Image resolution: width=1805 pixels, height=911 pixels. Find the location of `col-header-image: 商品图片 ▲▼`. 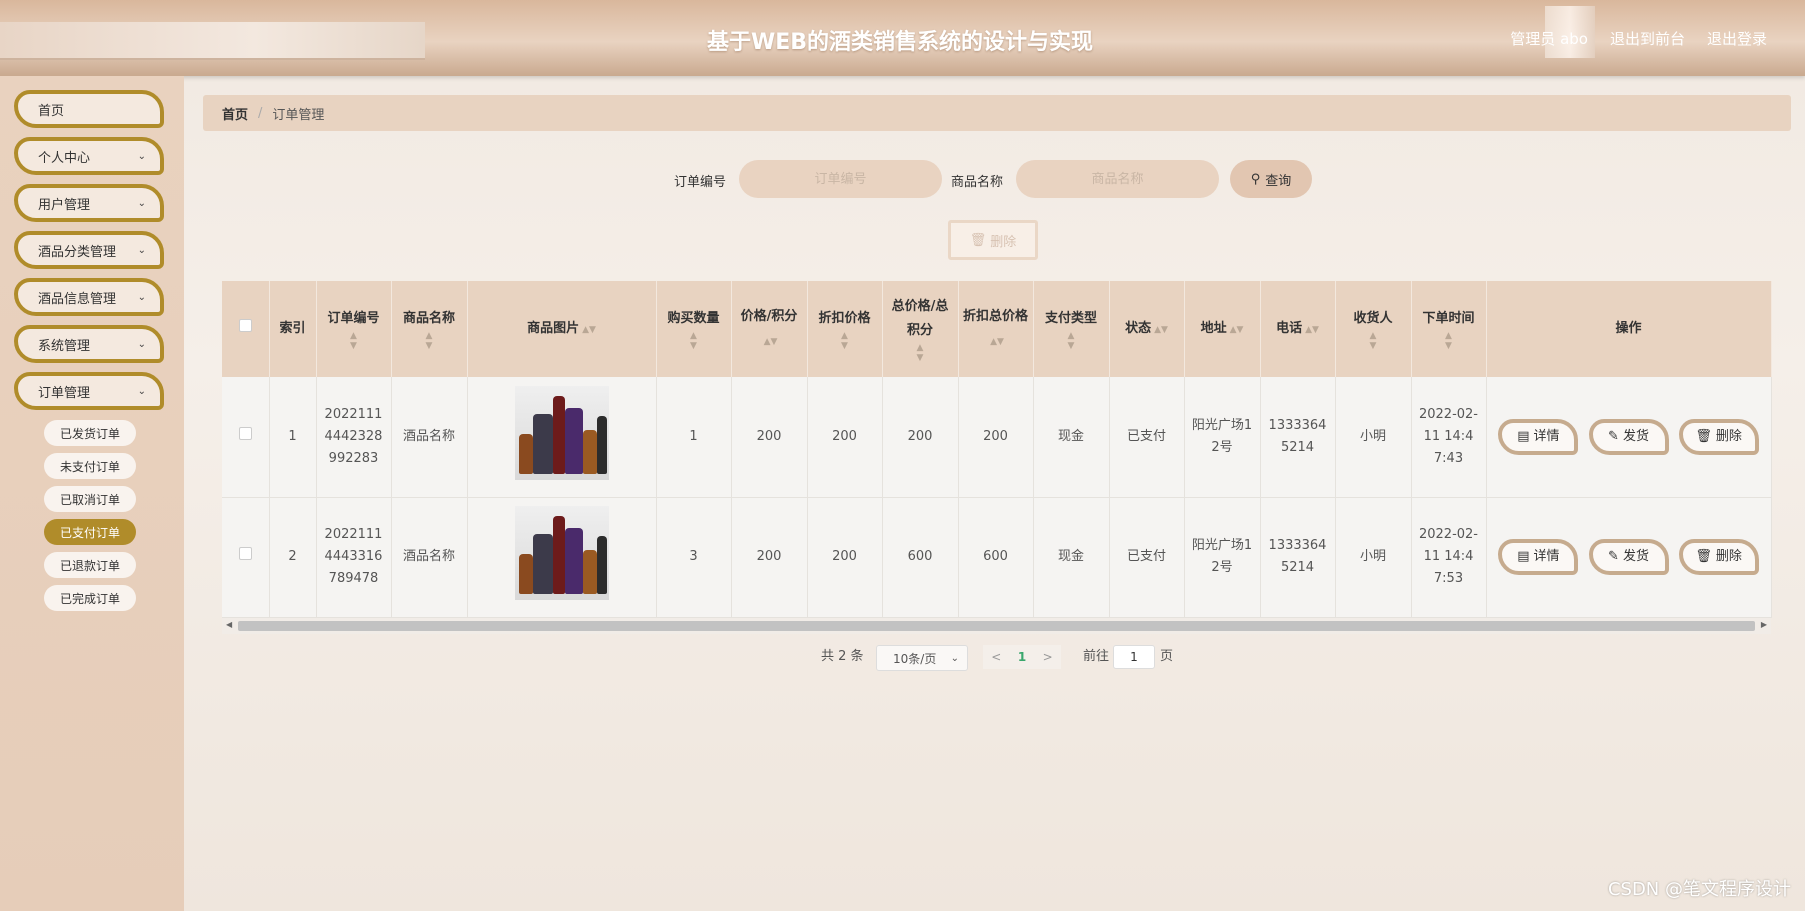

col-header-image: 商品图片 ▲▼ is located at coordinates (562, 329).